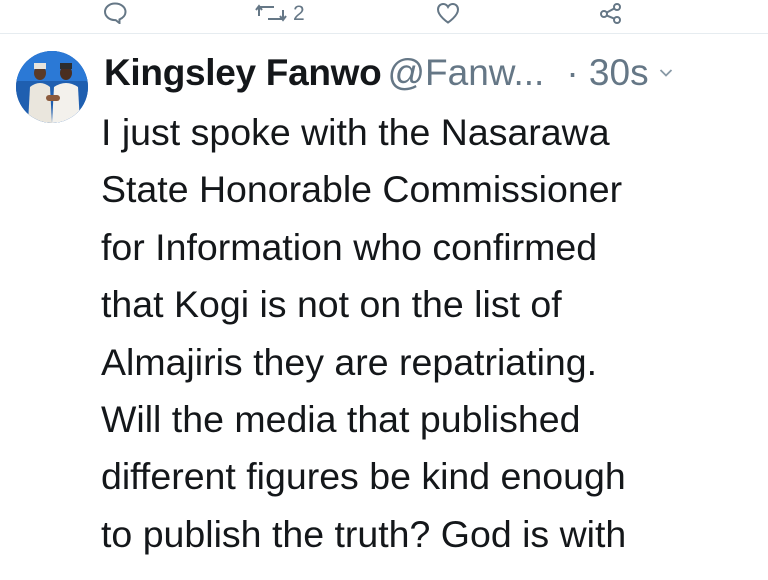 Image resolution: width=768 pixels, height=580 pixels. I want to click on tweet-text-line: Almajiris they are repatriating., so click(349, 361).